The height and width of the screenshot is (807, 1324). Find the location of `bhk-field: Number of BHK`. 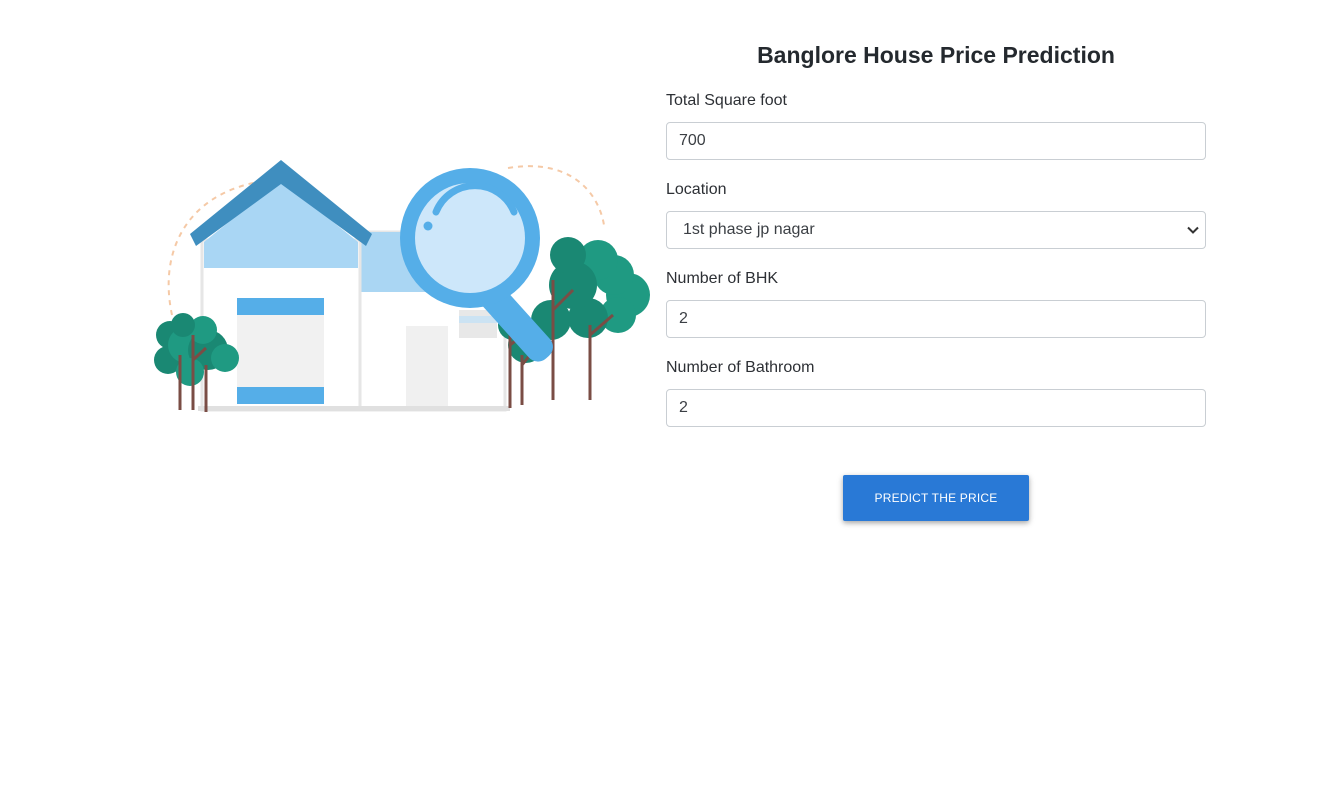

bhk-field: Number of BHK is located at coordinates (936, 303).